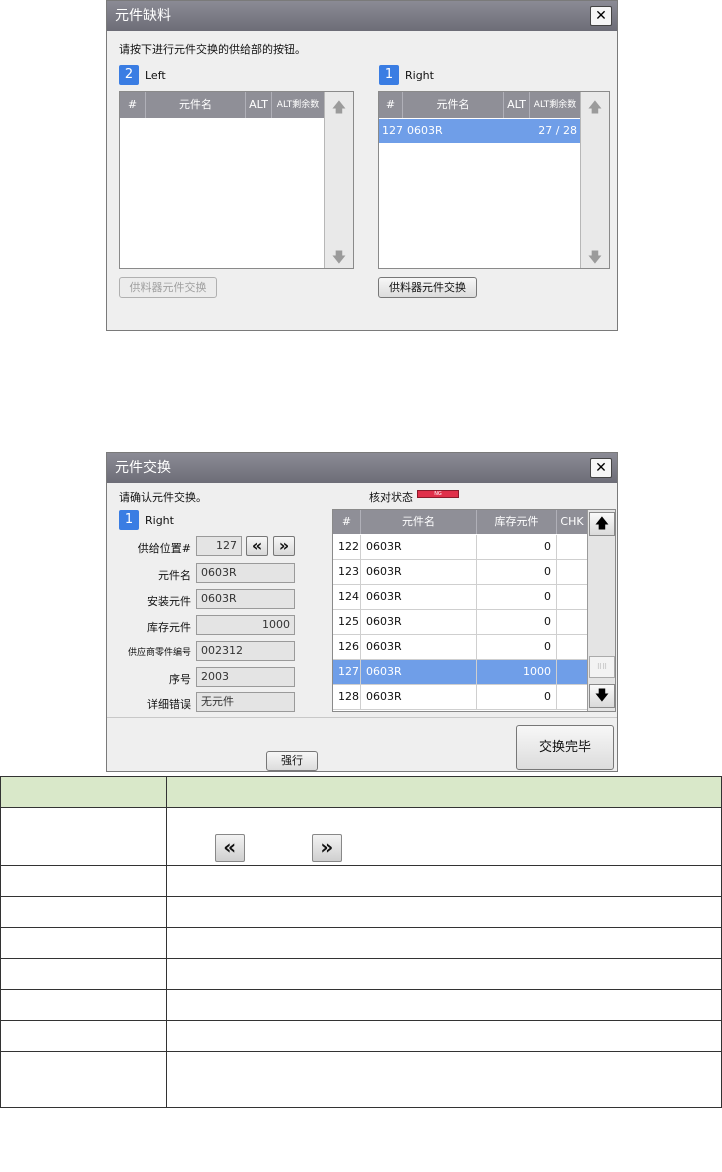 This screenshot has height=1172, width=722. What do you see at coordinates (438, 494) in the screenshot?
I see `check-status-text: NG` at bounding box center [438, 494].